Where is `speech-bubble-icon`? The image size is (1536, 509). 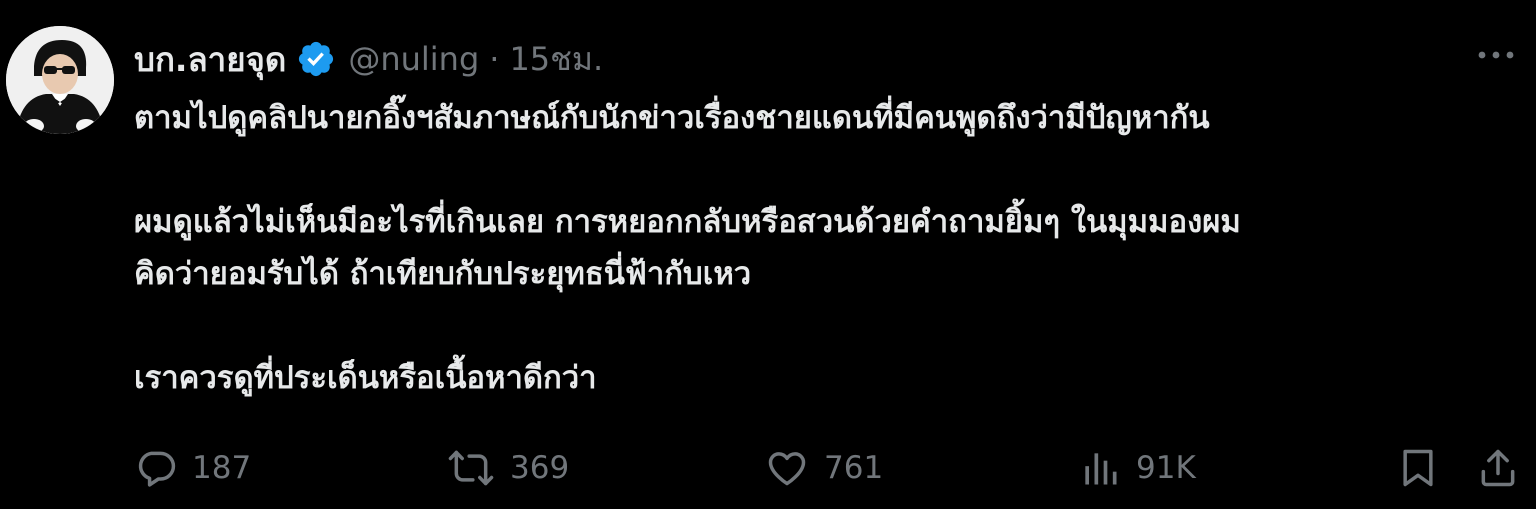
speech-bubble-icon is located at coordinates (156, 468).